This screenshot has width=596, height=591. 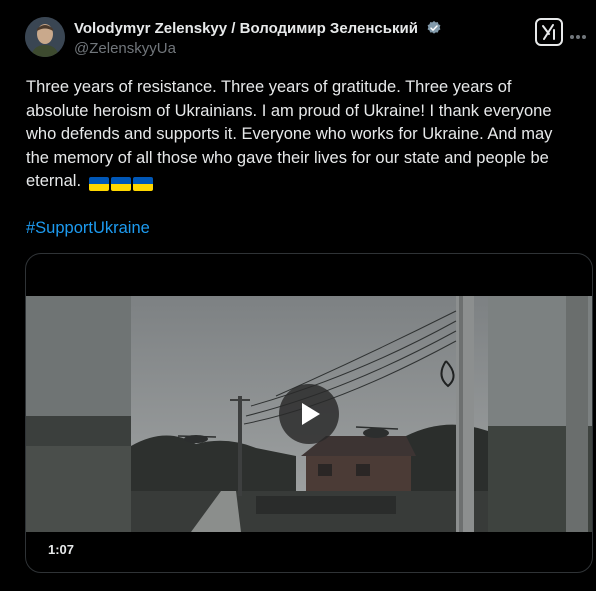 I want to click on grok-icon, so click(x=548, y=32).